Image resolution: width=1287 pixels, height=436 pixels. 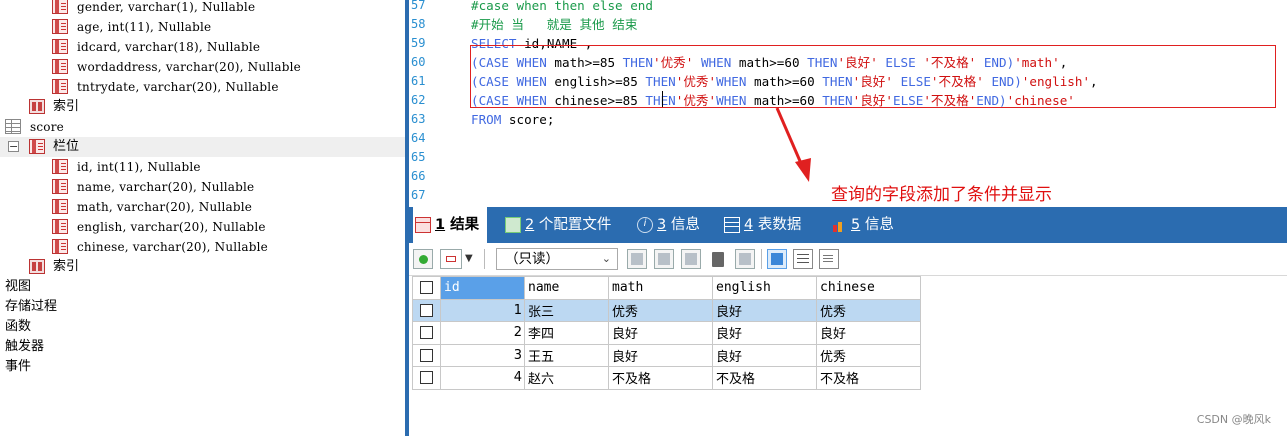 What do you see at coordinates (482, 288) in the screenshot?
I see `column-header-id: id` at bounding box center [482, 288].